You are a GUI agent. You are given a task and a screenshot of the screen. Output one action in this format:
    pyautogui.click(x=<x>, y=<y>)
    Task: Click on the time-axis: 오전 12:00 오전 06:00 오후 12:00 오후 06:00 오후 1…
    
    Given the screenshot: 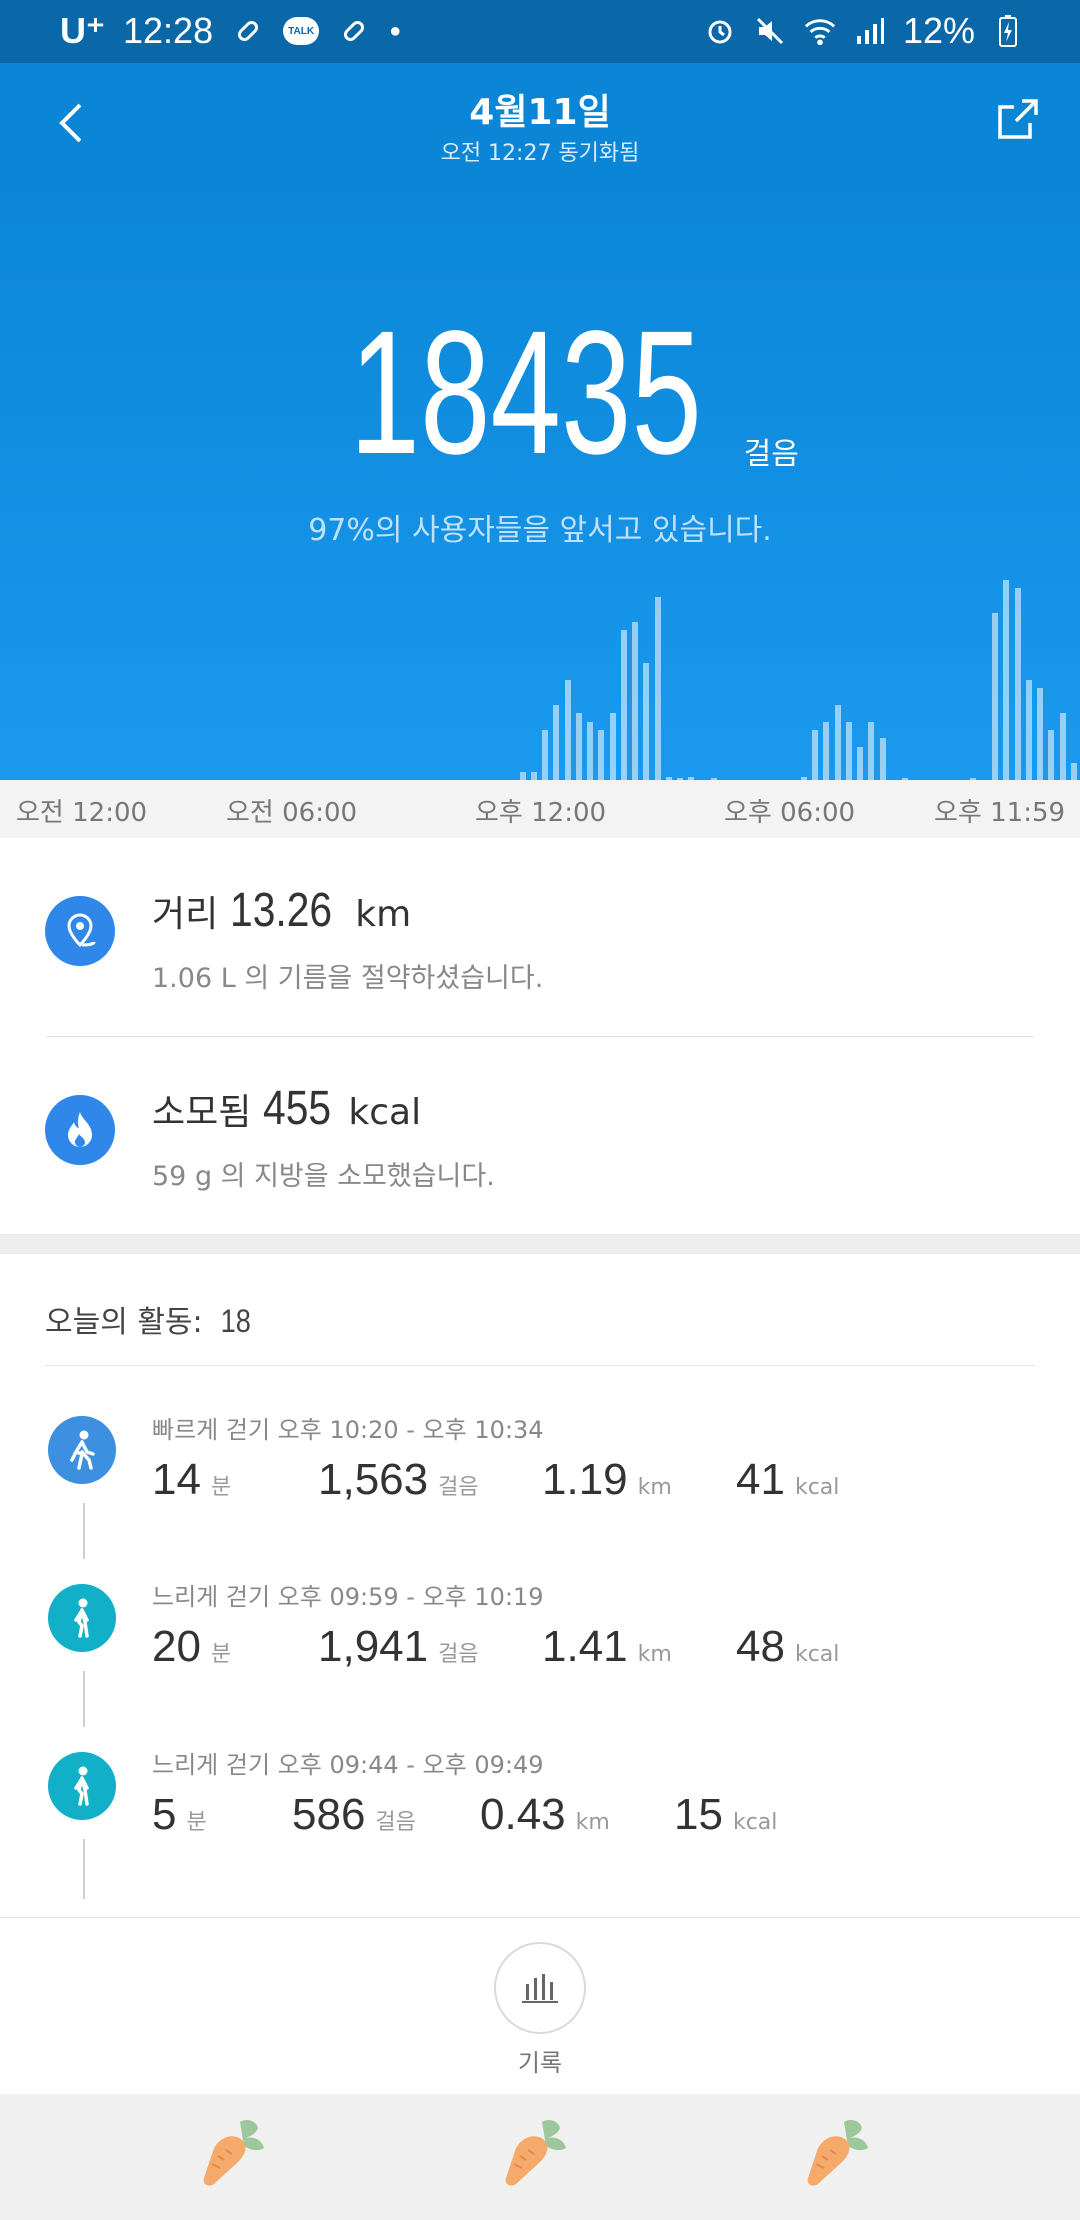 What is the action you would take?
    pyautogui.click(x=540, y=809)
    